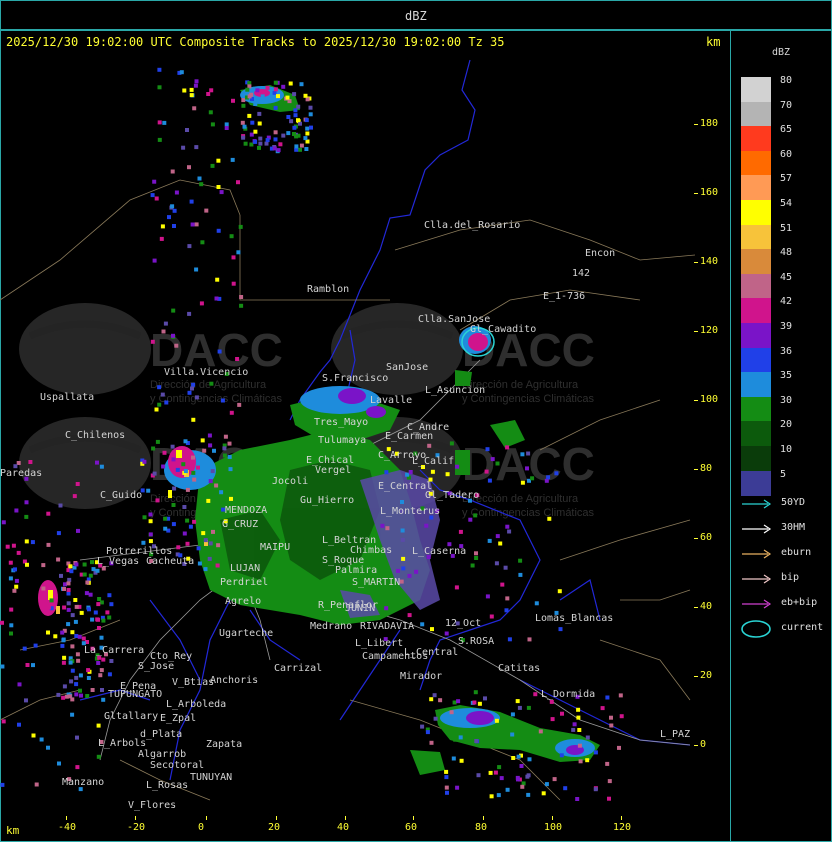 The image size is (832, 842). I want to click on place-label: Gltallary, so click(131, 716).